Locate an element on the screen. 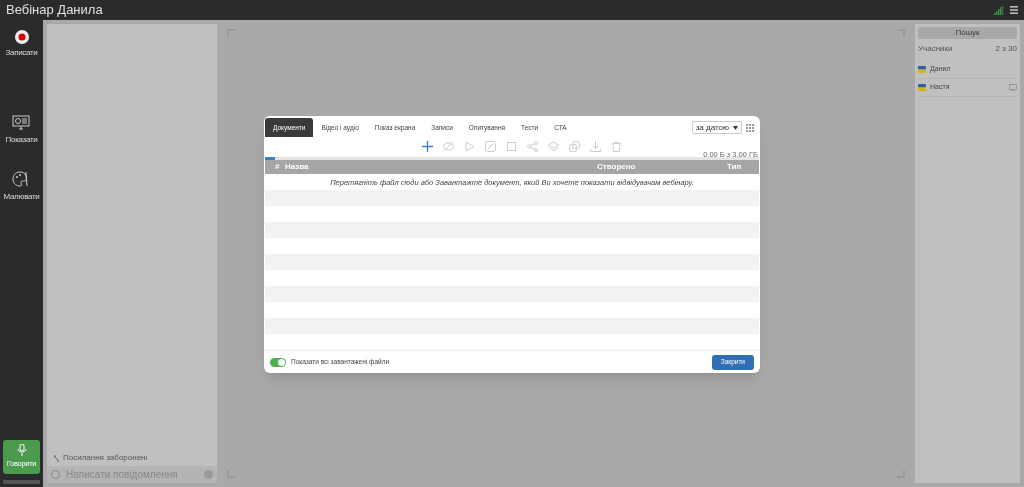 The width and height of the screenshot is (1024, 487). emoji-icon is located at coordinates (55, 474).